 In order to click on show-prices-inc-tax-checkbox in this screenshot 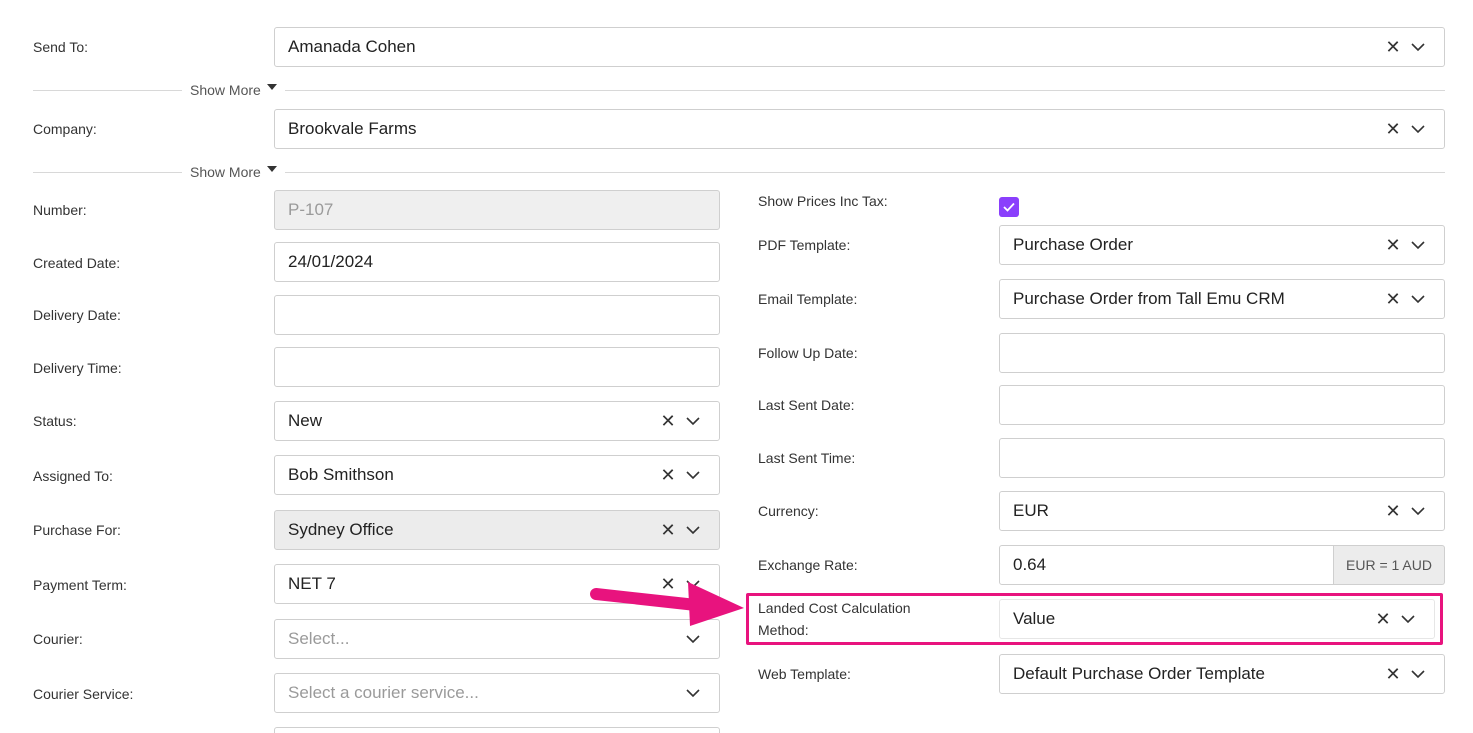, I will do `click(1009, 207)`.